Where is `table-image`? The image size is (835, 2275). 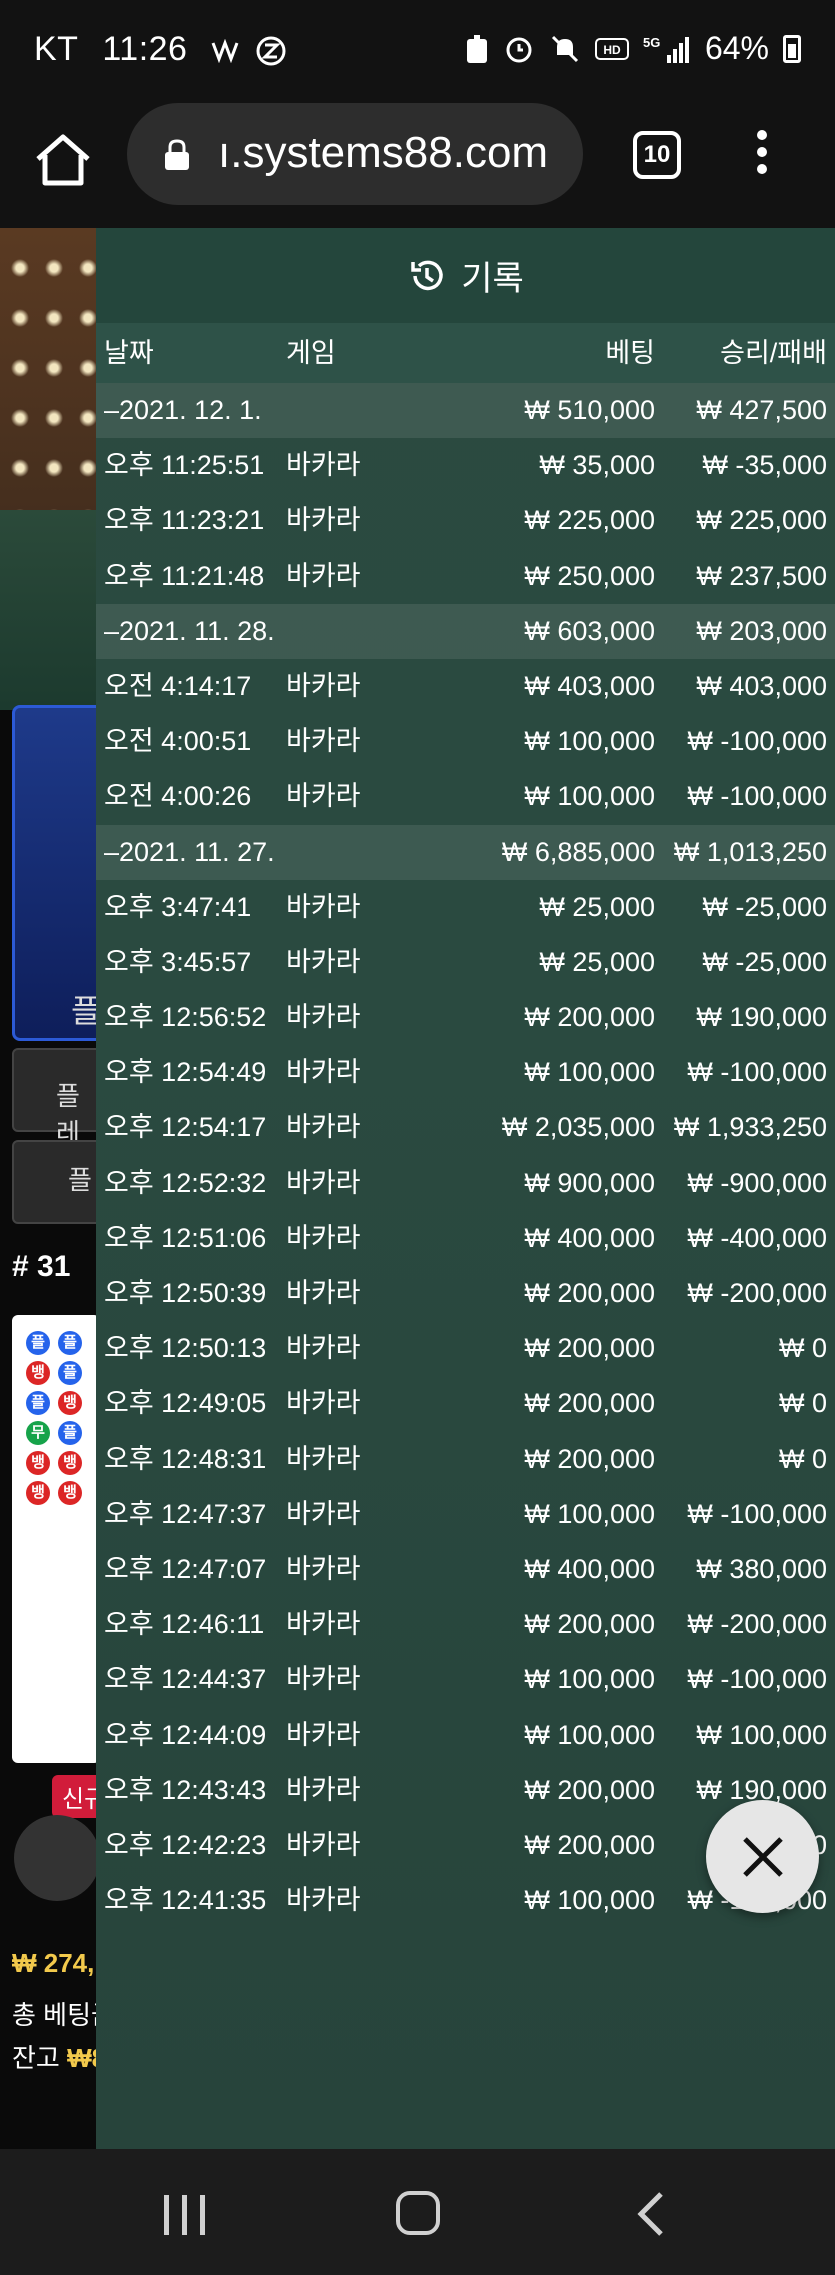
table-image is located at coordinates (50, 610).